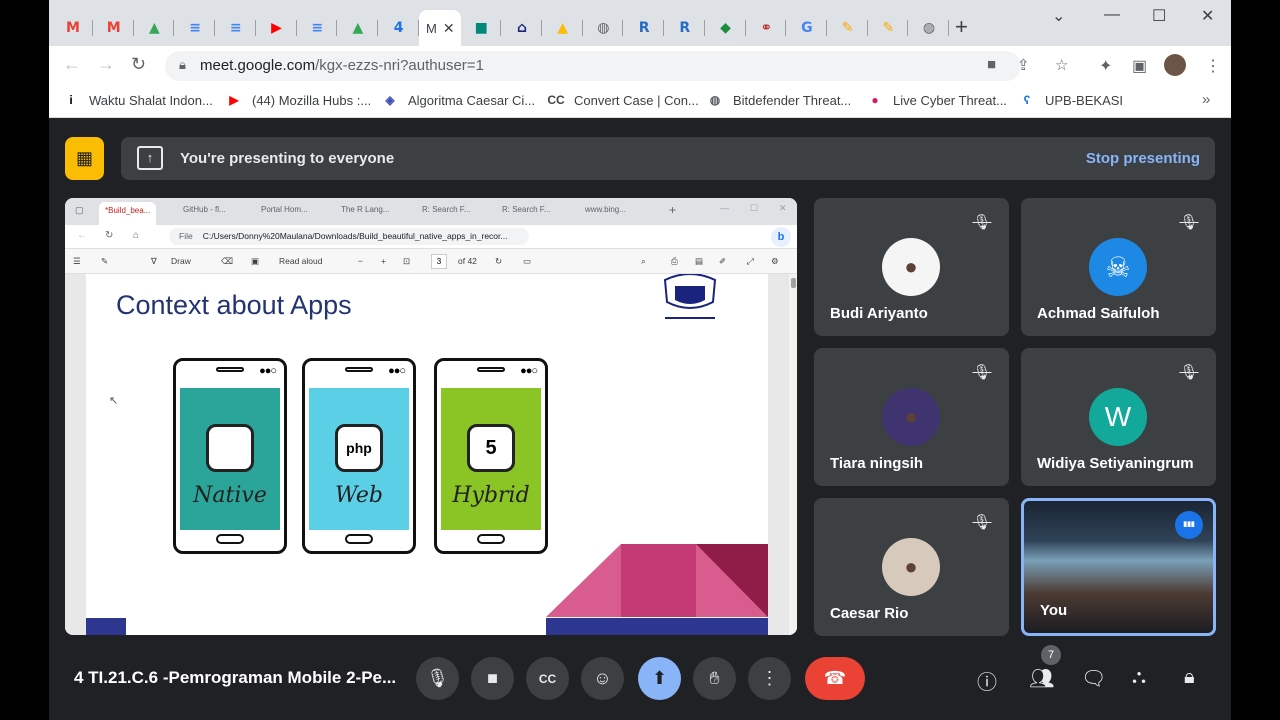 The height and width of the screenshot is (720, 1280). I want to click on globe-icon: ◍, so click(929, 28).